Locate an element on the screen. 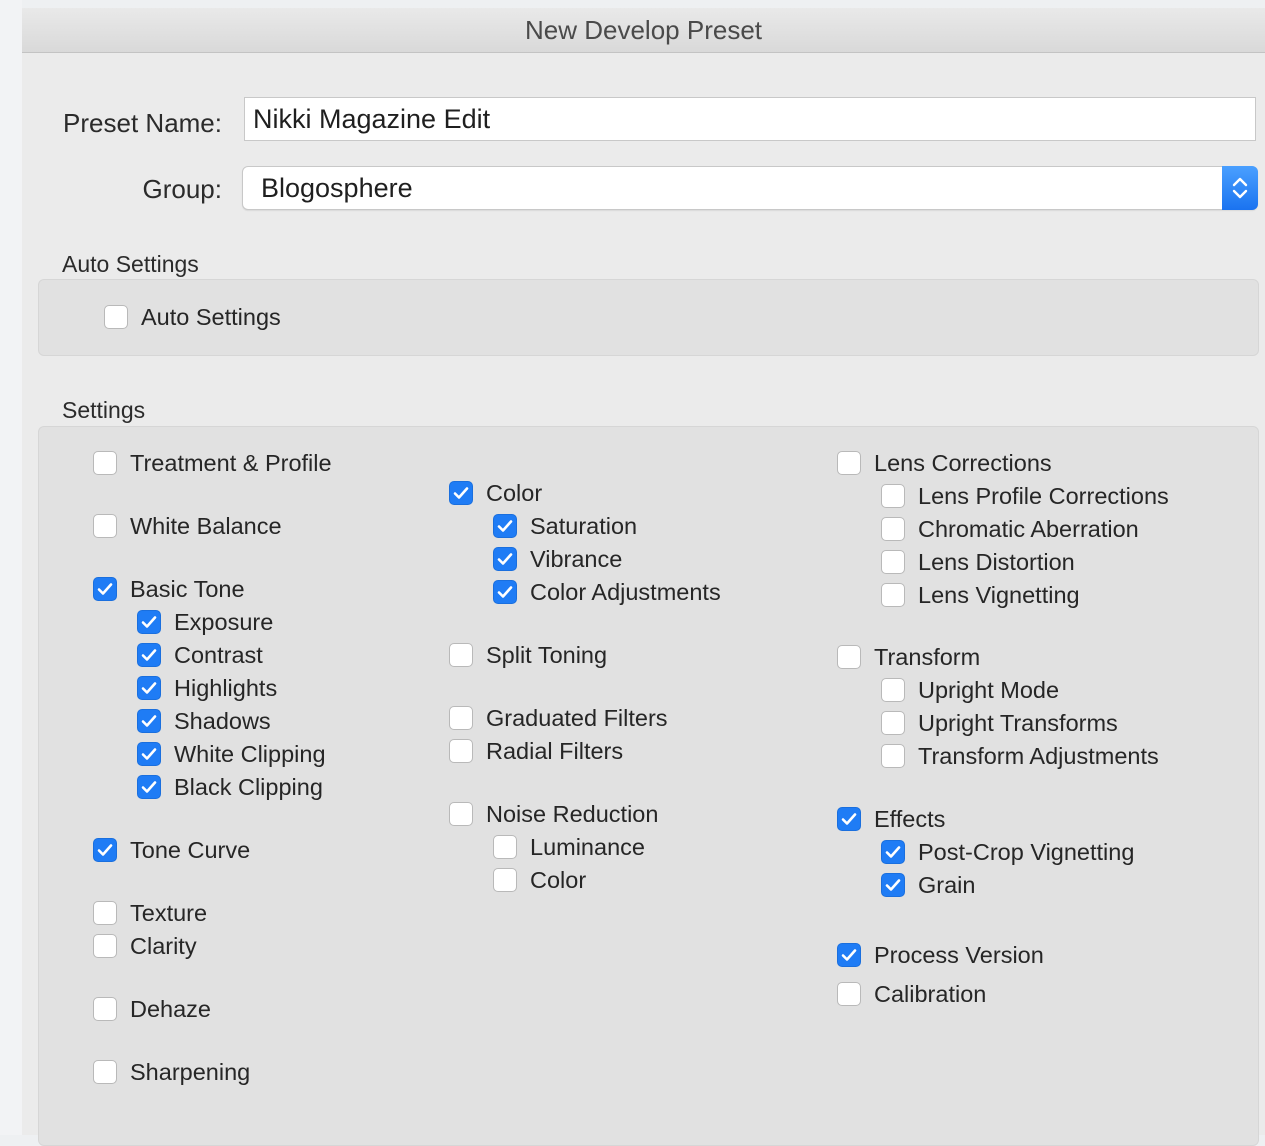 This screenshot has width=1265, height=1146. checkbox-shadows: Shadows is located at coordinates (204, 721).